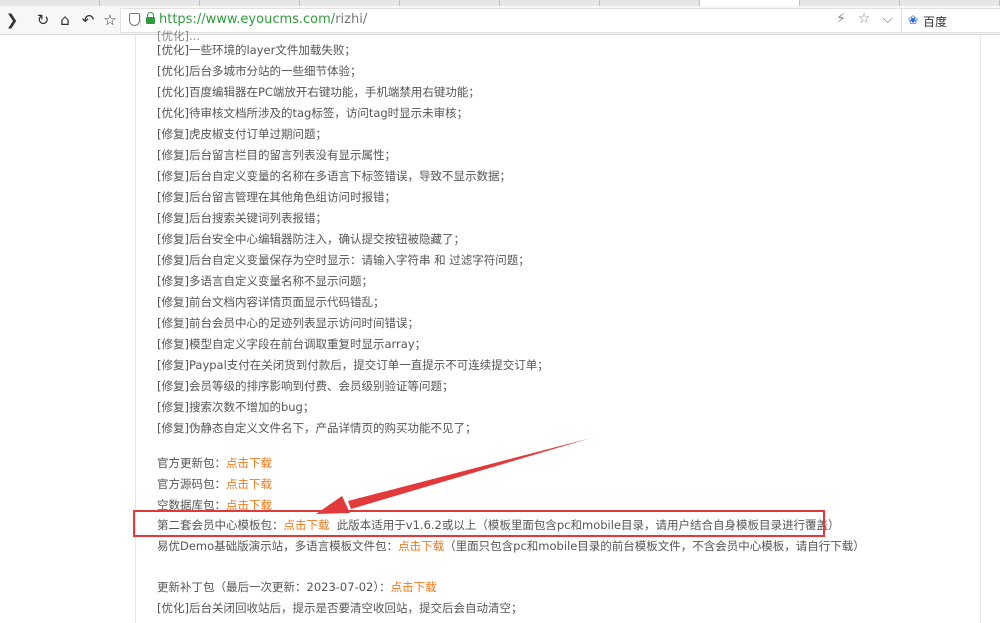 The height and width of the screenshot is (623, 1000). I want to click on baidu-paw-icon: ❀, so click(913, 20).